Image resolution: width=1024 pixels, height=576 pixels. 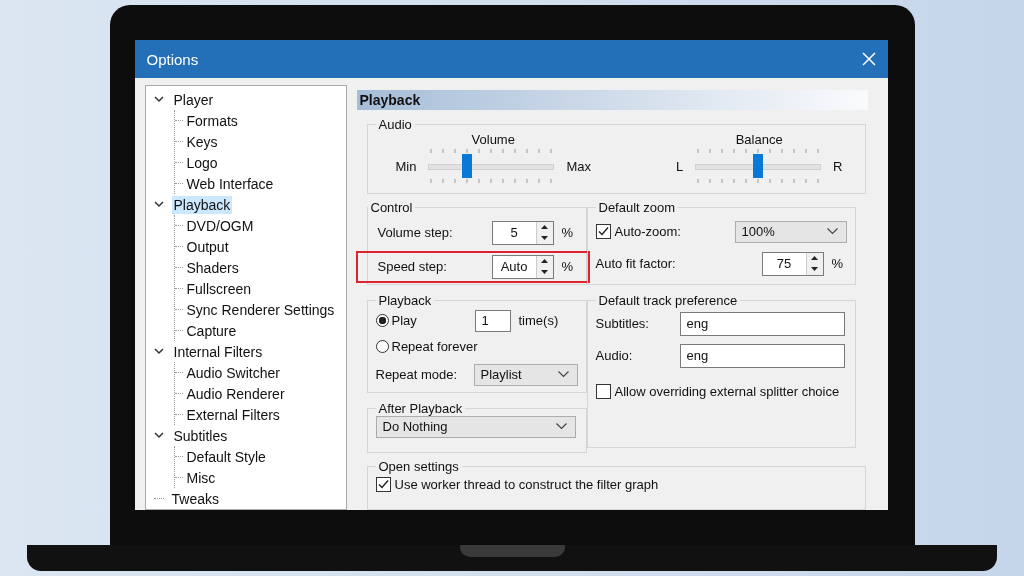 I want to click on tree-item: Player, so click(x=193, y=99).